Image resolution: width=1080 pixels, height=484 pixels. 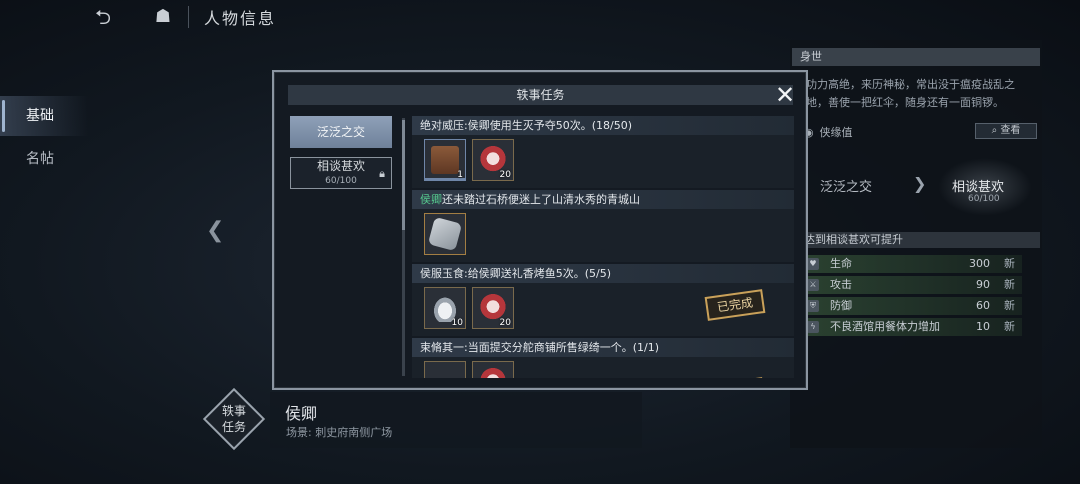 I want to click on scroll-icon, so click(x=445, y=234).